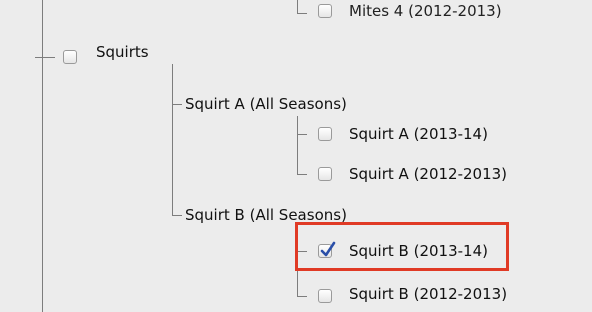  What do you see at coordinates (302, 174) in the screenshot?
I see `tree-line-squirt-a-2012` at bounding box center [302, 174].